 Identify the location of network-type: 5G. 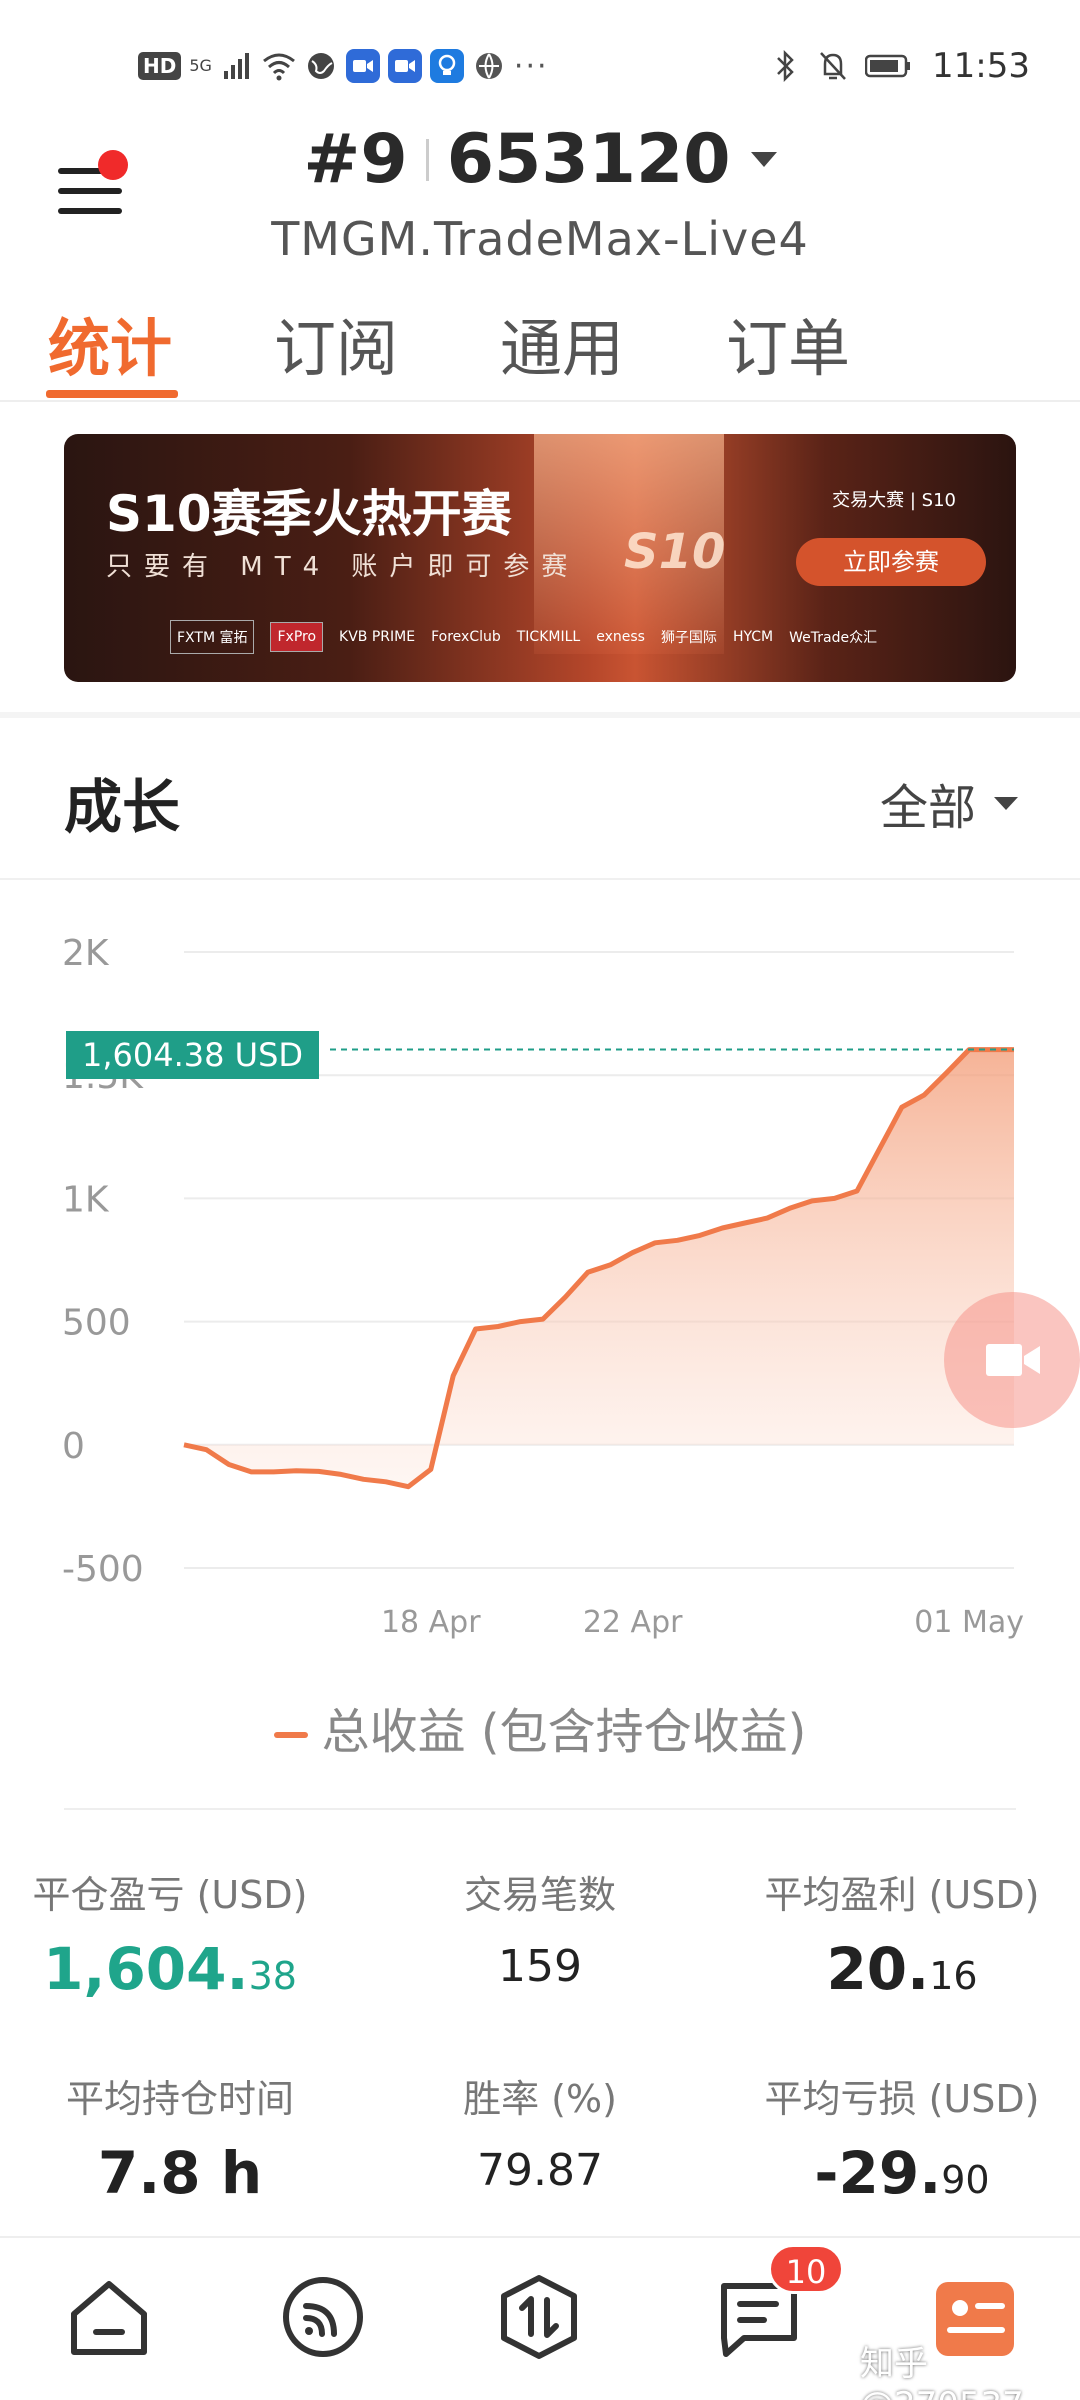
(200, 65).